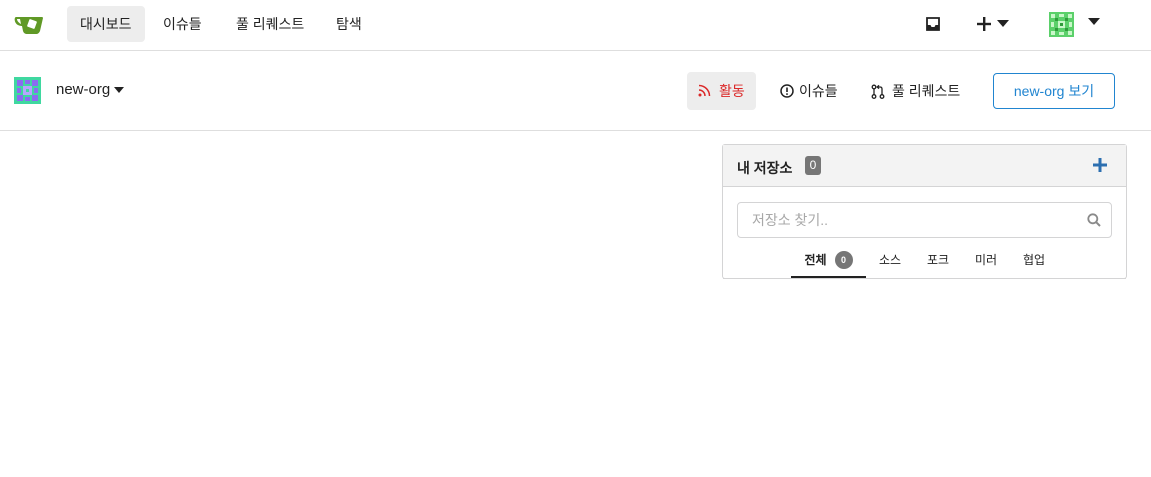 The image size is (1151, 477). Describe the element at coordinates (575, 25) in the screenshot. I see `top-navbar: 대시보드 이슈들 풀 리퀘스트 탐색` at that location.